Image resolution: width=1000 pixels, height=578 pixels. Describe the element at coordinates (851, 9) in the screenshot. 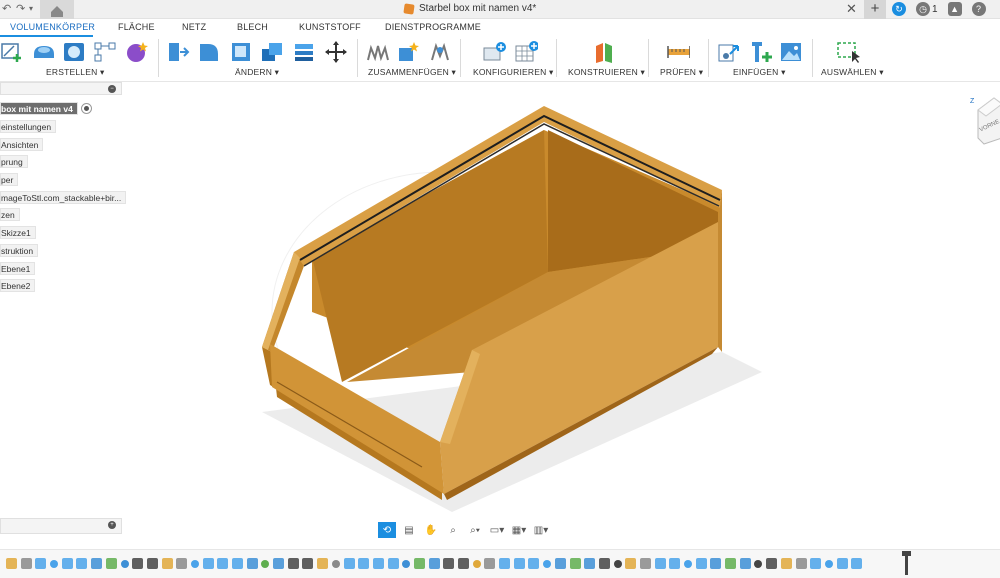

I see `close-icon: ✕` at that location.